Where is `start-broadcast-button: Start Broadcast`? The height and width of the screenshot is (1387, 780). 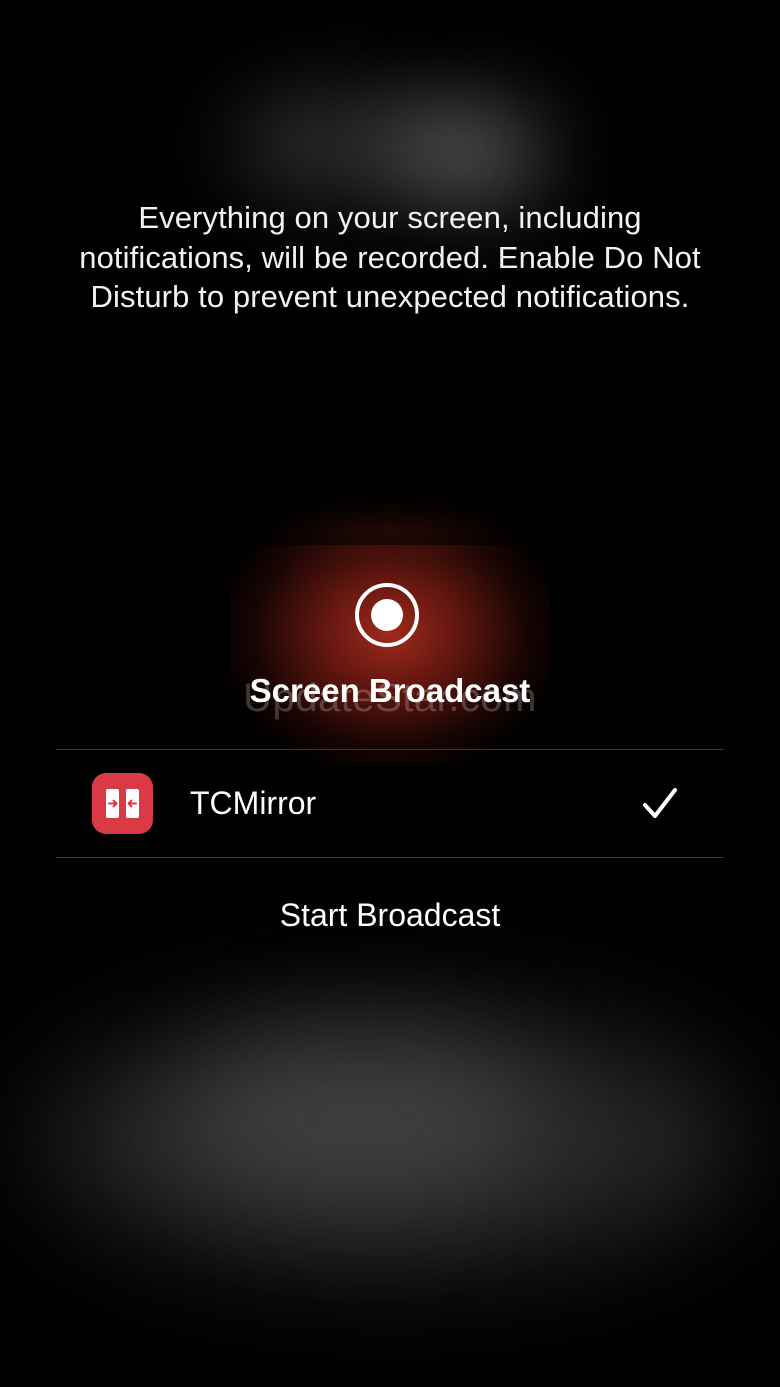 start-broadcast-button: Start Broadcast is located at coordinates (390, 915).